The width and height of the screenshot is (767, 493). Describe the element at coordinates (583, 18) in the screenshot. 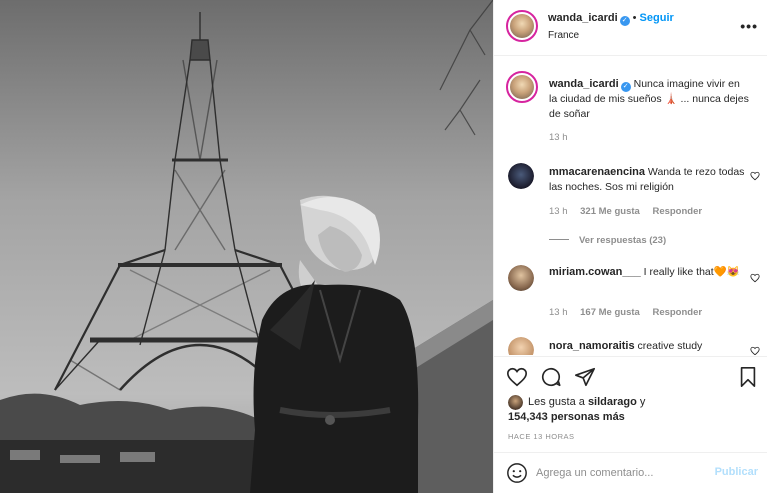

I see `author-username: wanda_icardi` at that location.